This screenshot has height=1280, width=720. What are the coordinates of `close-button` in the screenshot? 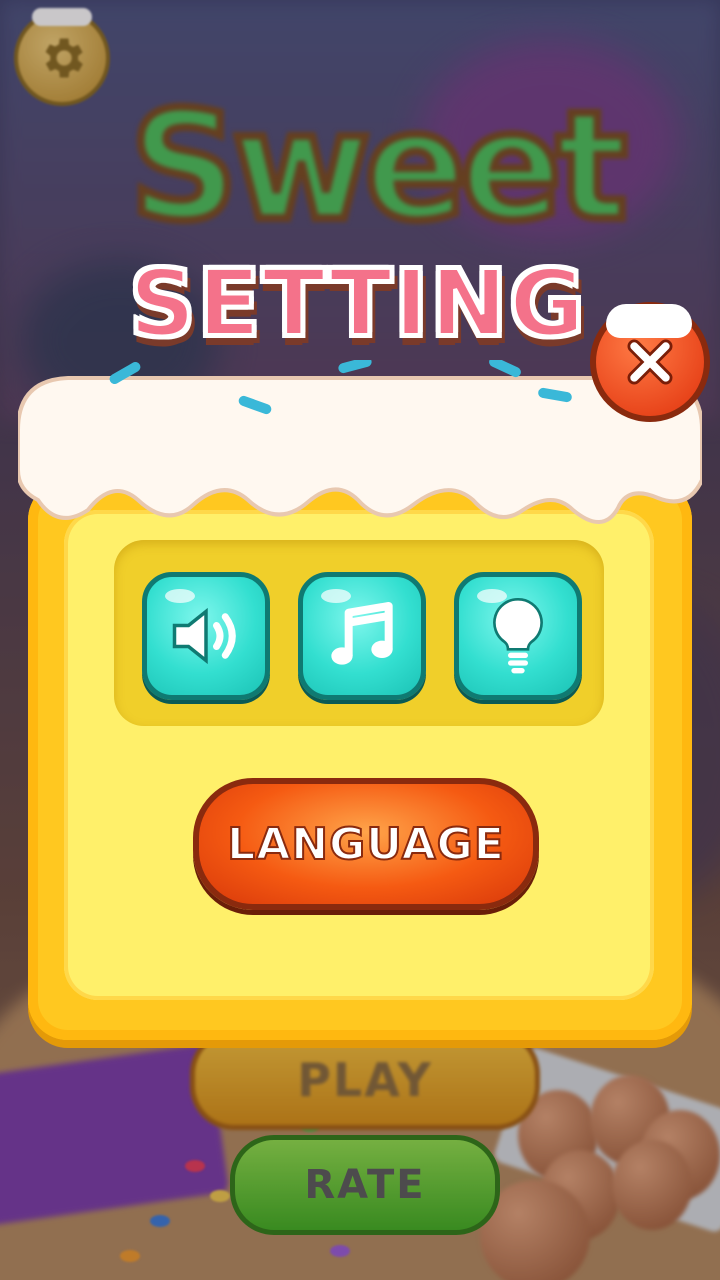 It's located at (650, 362).